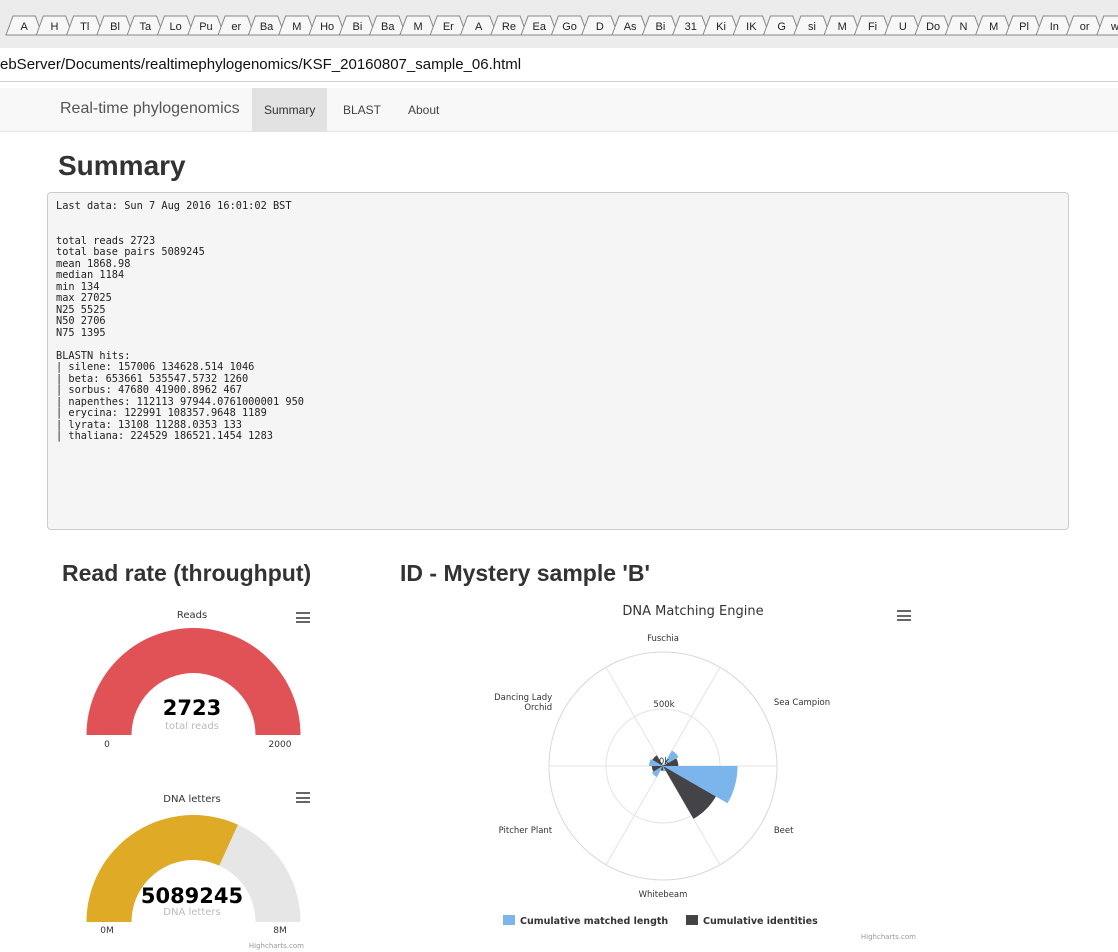  Describe the element at coordinates (192, 615) in the screenshot. I see `reads-gauge-title: Reads` at that location.